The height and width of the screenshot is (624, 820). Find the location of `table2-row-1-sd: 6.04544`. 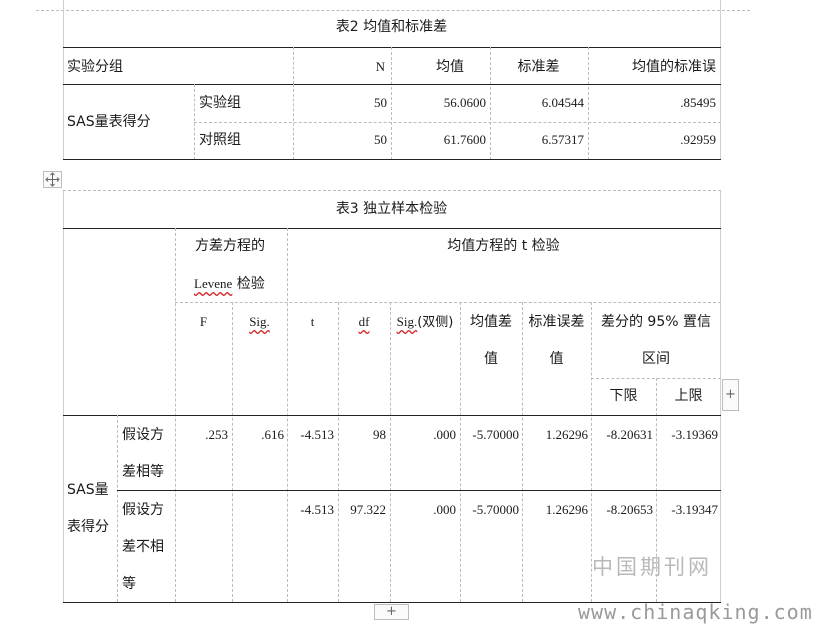

table2-row-1-sd: 6.04544 is located at coordinates (562, 102).